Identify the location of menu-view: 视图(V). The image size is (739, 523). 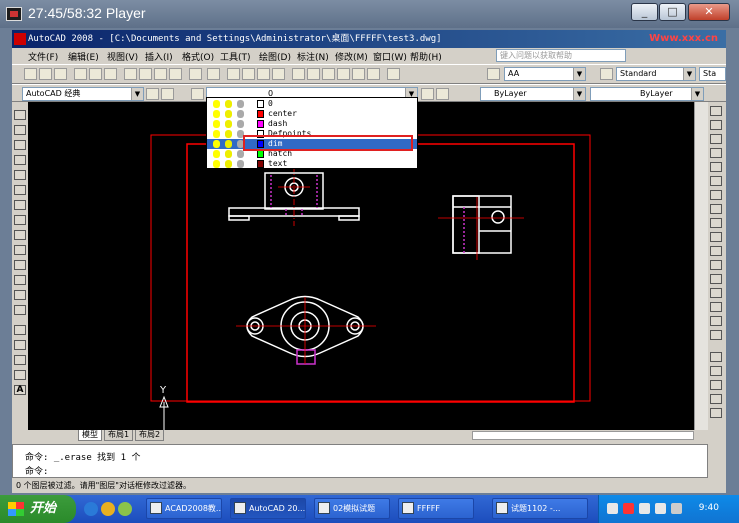
(122, 56).